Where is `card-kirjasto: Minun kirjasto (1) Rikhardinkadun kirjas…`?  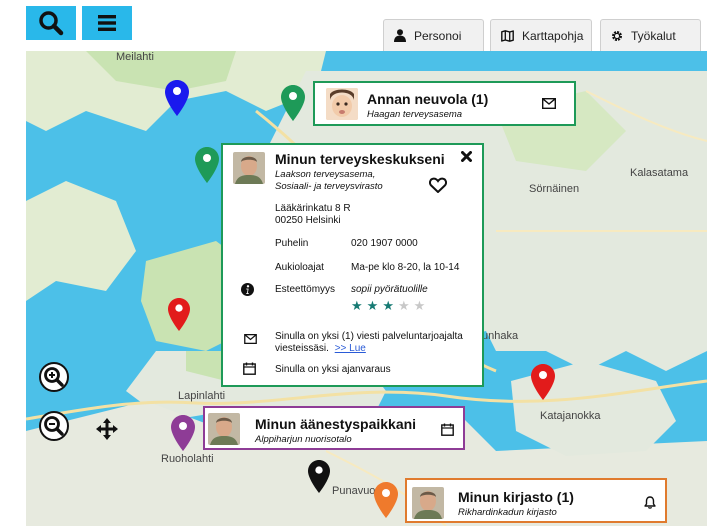
card-kirjasto: Minun kirjasto (1) Rikhardinkadun kirjas… is located at coordinates (536, 500).